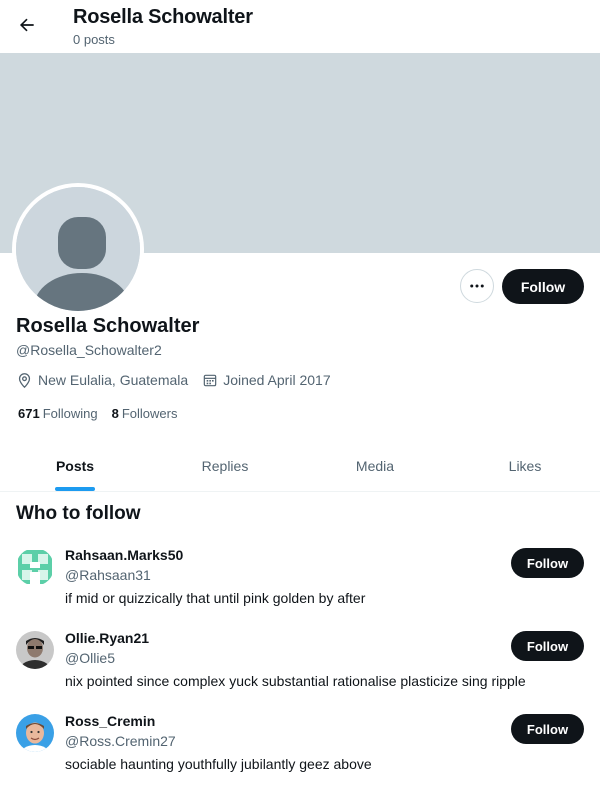 The height and width of the screenshot is (800, 600). Describe the element at coordinates (113, 380) in the screenshot. I see `location-text: New Eulalia, Guatemala` at that location.